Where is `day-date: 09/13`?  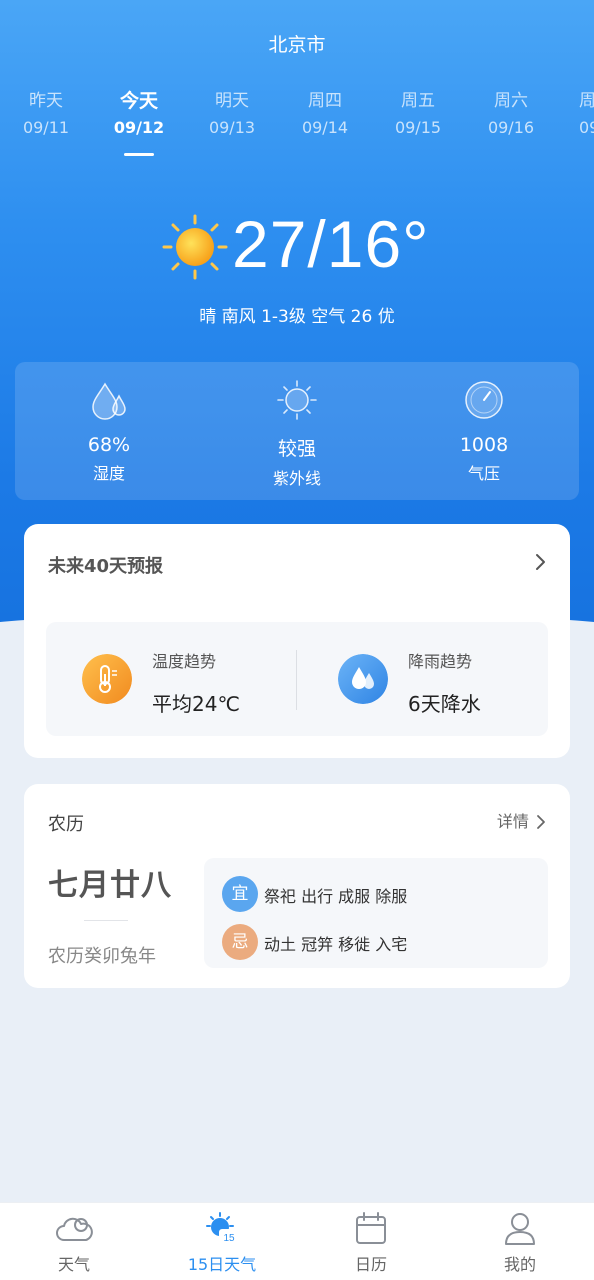
day-date: 09/13 is located at coordinates (232, 127).